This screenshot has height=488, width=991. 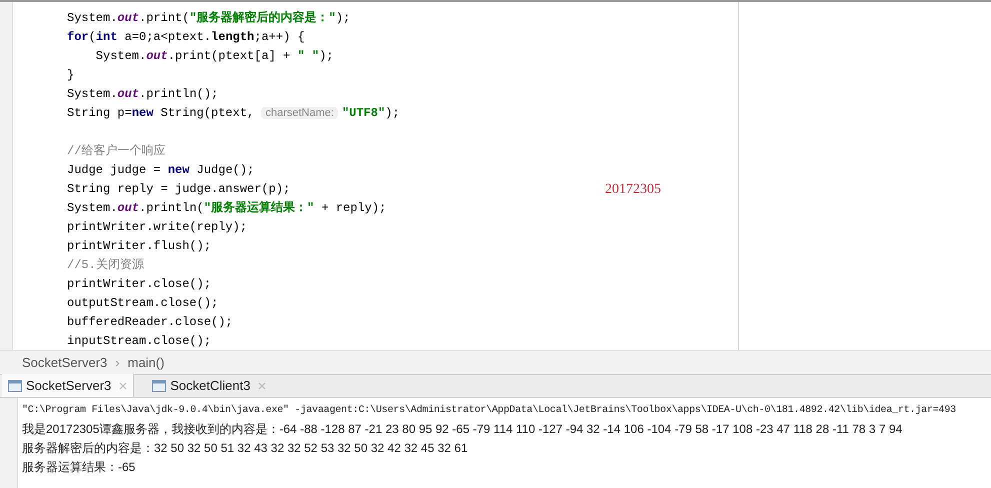 I want to click on run-tab: SocketServer3, so click(x=68, y=385).